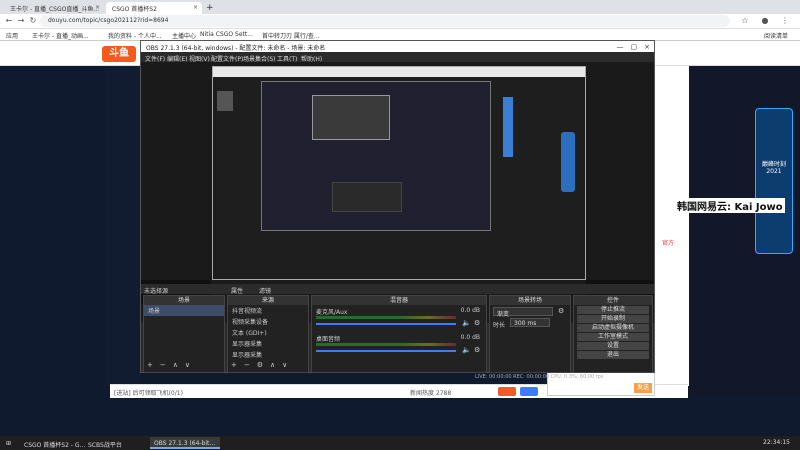 Image resolution: width=800 pixels, height=450 pixels. I want to click on scenes-dock: 场景 场景 + − ∧ ∨, so click(184, 334).